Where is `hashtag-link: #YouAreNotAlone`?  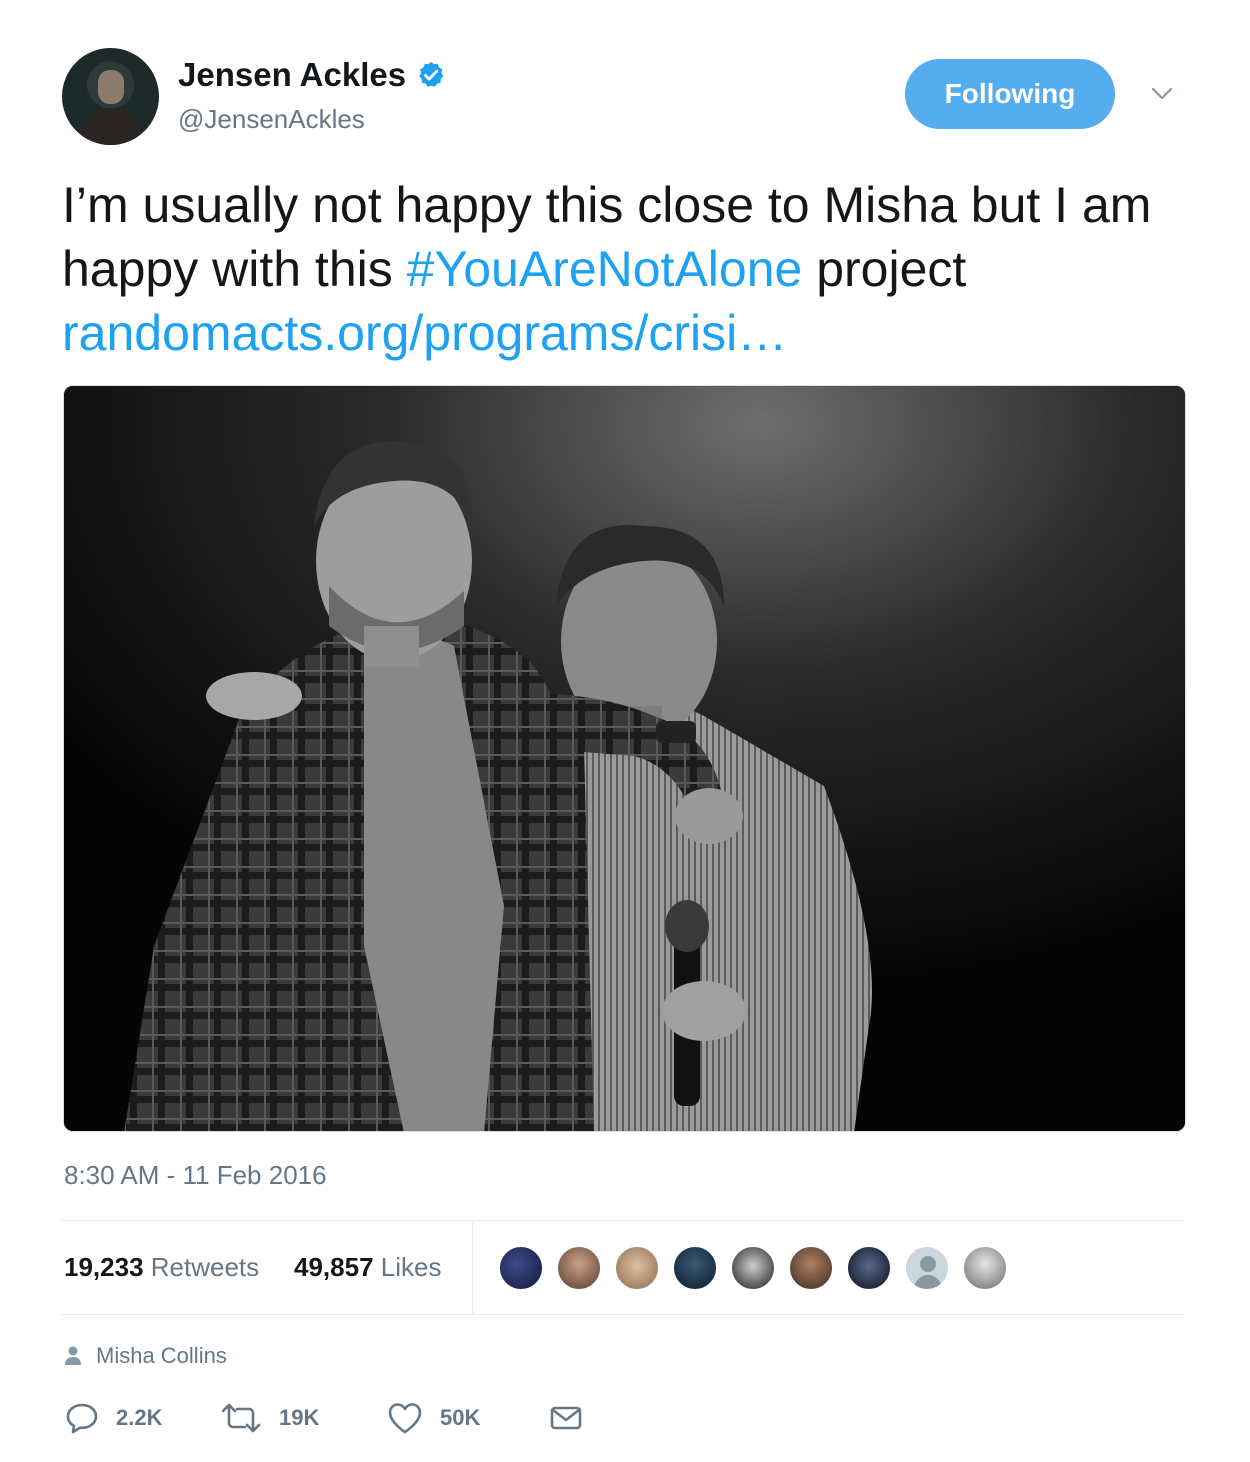
hashtag-link: #YouAreNotAlone is located at coordinates (605, 269).